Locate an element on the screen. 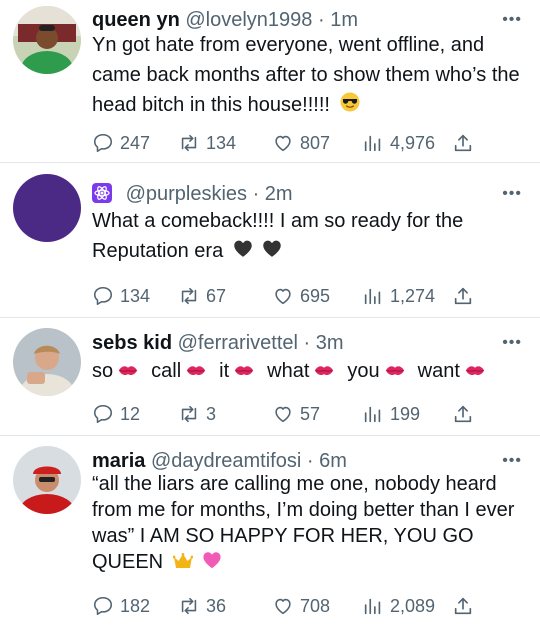  retweet-count: 3 is located at coordinates (211, 413).